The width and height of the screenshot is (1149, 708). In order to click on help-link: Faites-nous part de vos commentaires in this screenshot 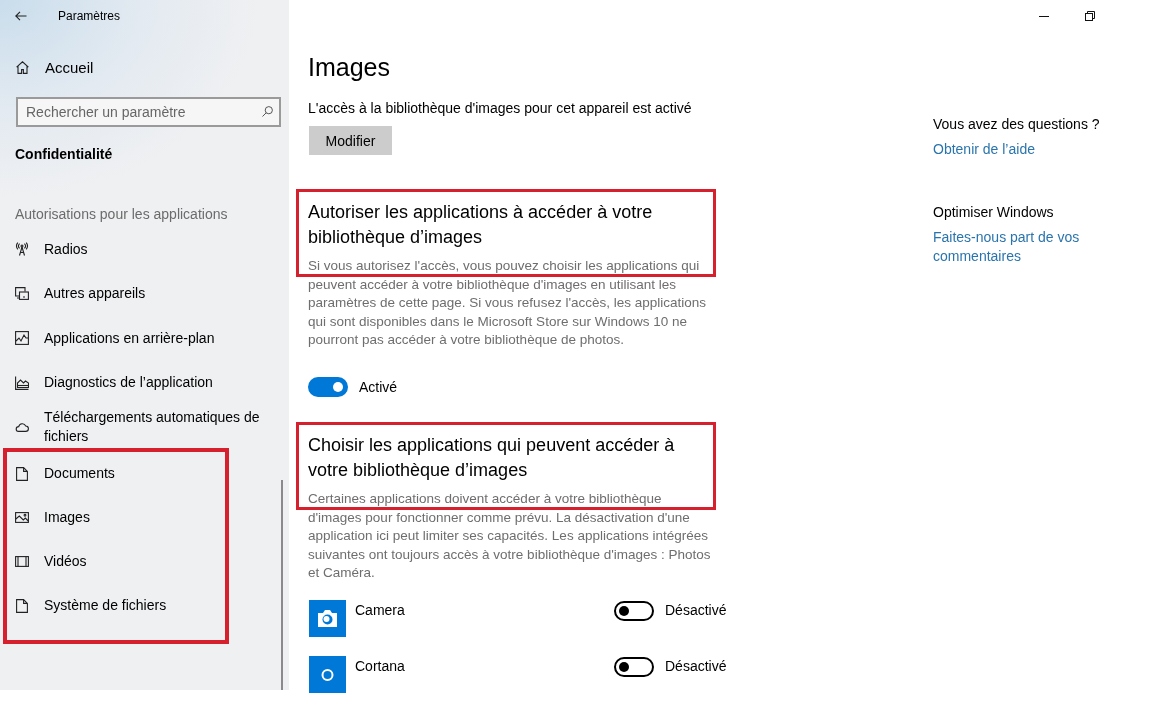, I will do `click(1023, 247)`.